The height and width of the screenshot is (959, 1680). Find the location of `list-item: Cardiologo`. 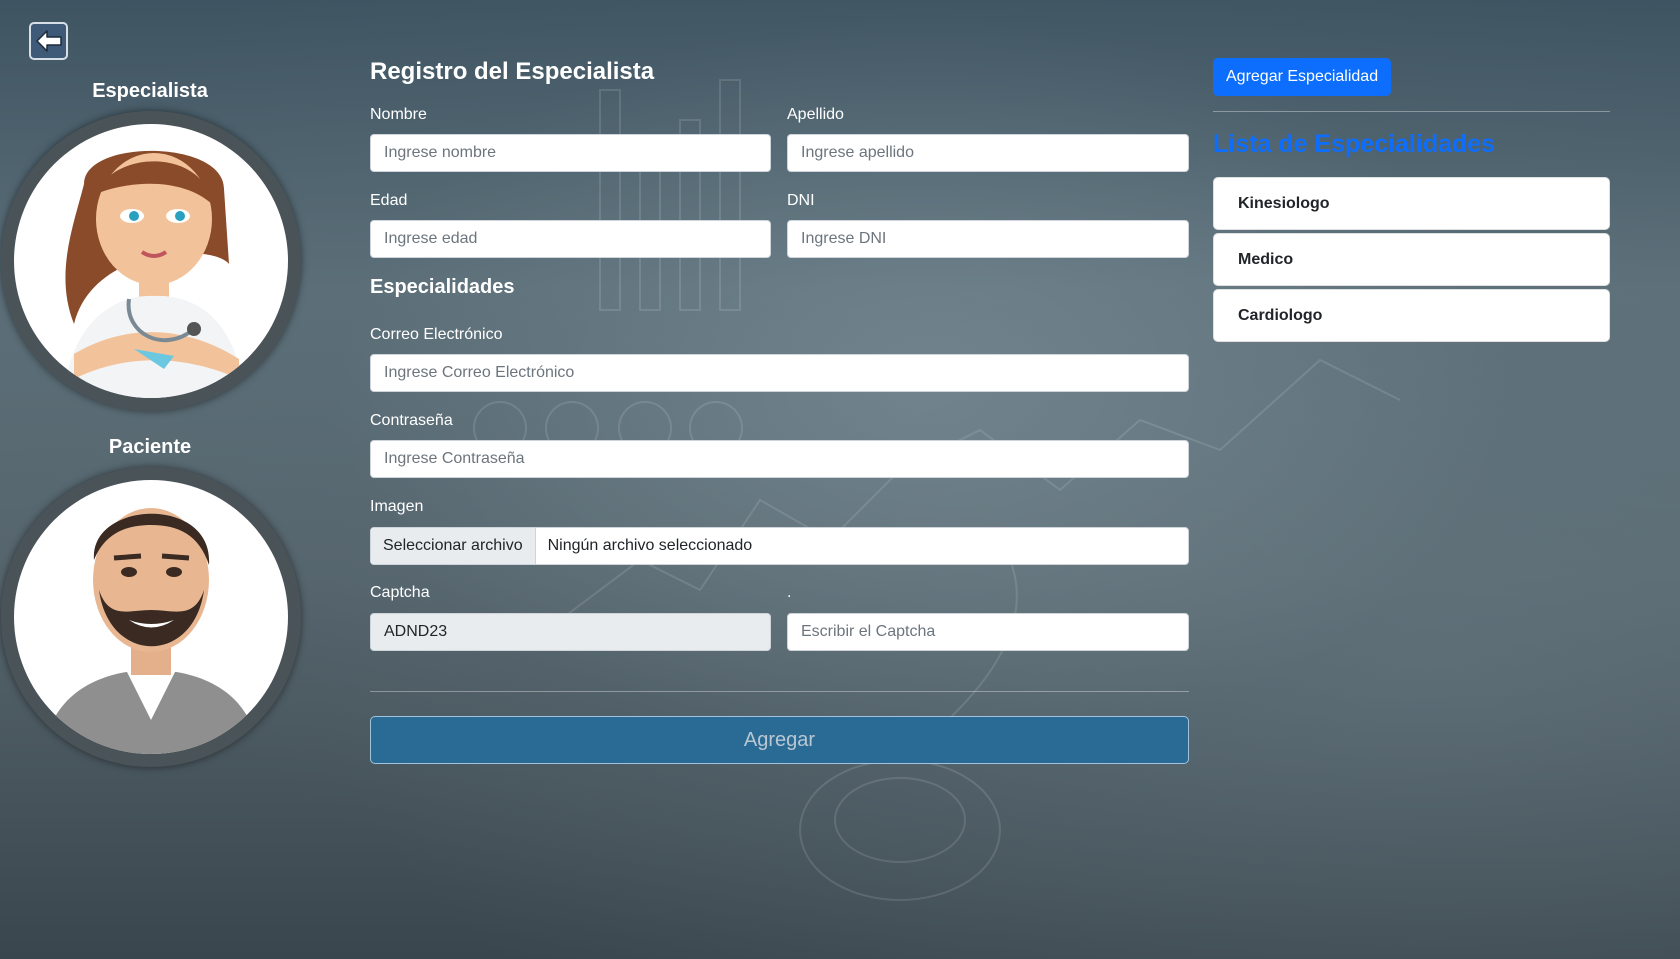

list-item: Cardiologo is located at coordinates (1411, 315).